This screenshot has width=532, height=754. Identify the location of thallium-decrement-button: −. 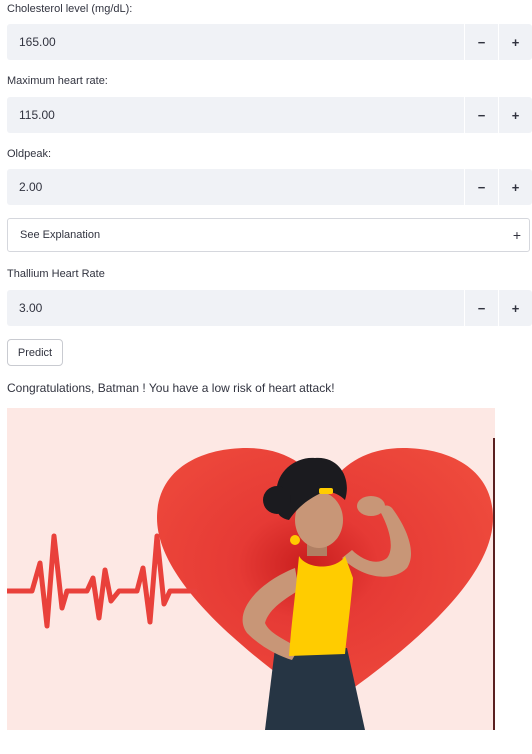
(481, 308).